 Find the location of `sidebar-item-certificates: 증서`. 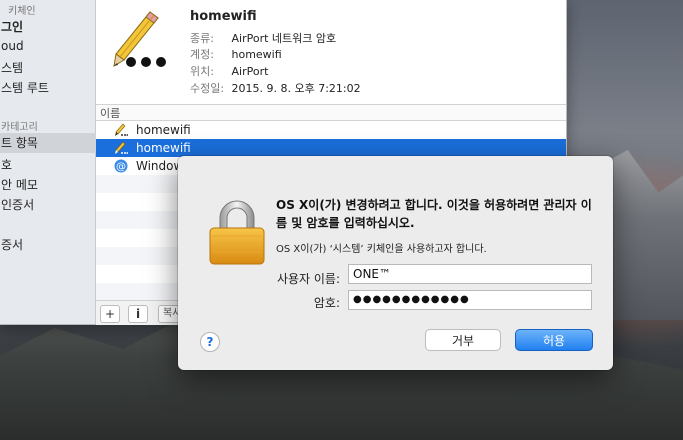

sidebar-item-certificates: 증서 is located at coordinates (12, 244).